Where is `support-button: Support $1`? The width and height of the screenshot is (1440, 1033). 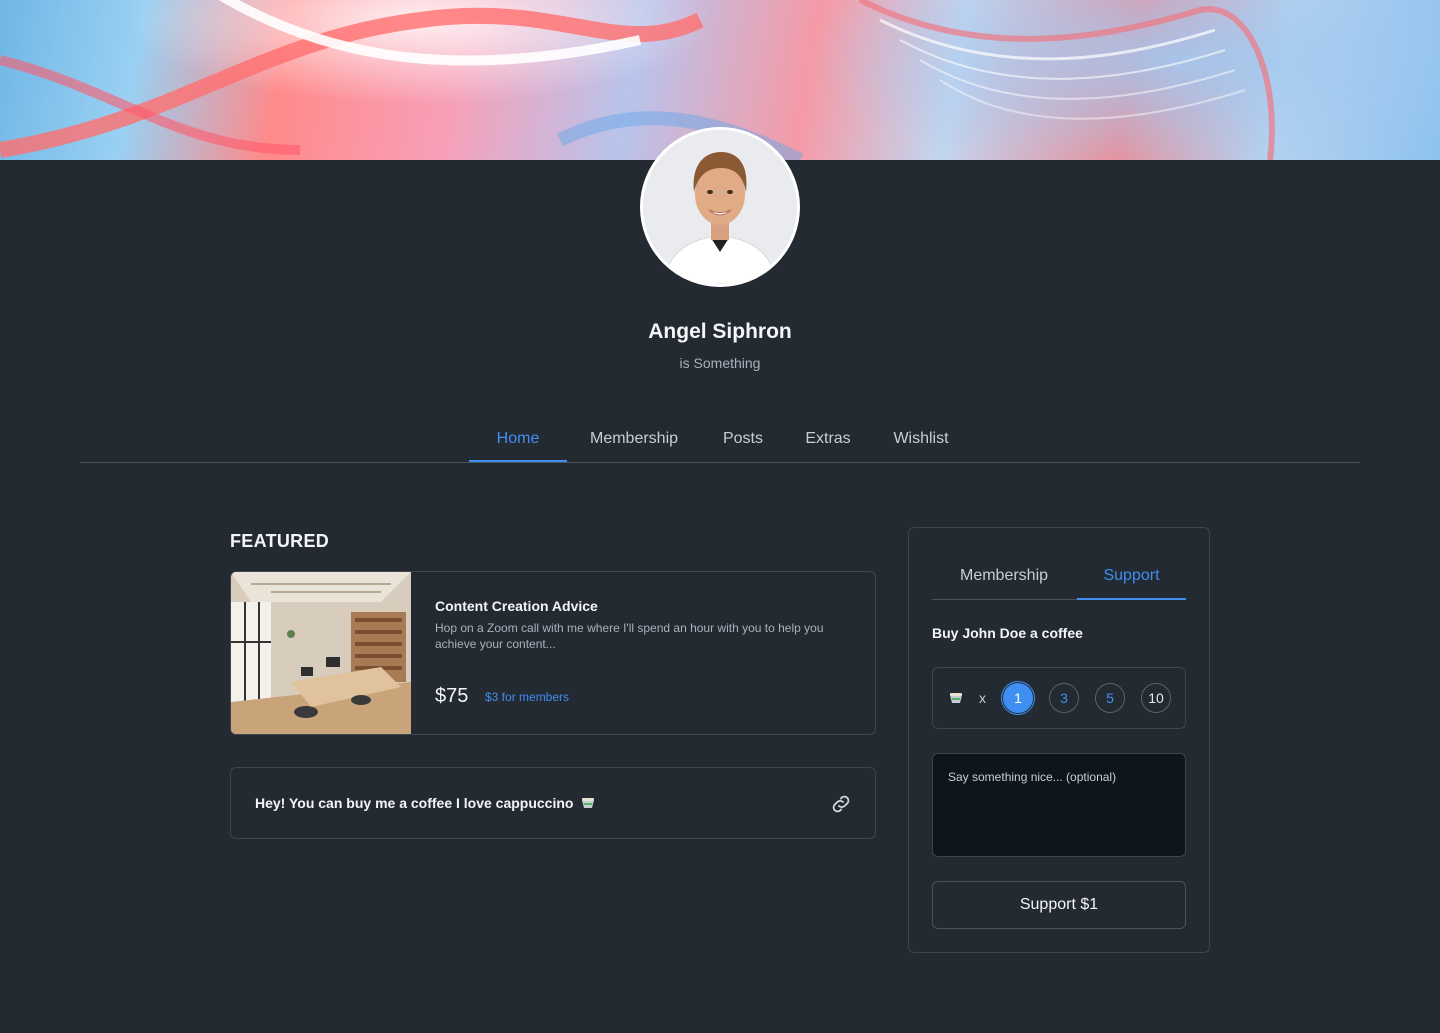
support-button: Support $1 is located at coordinates (1059, 905).